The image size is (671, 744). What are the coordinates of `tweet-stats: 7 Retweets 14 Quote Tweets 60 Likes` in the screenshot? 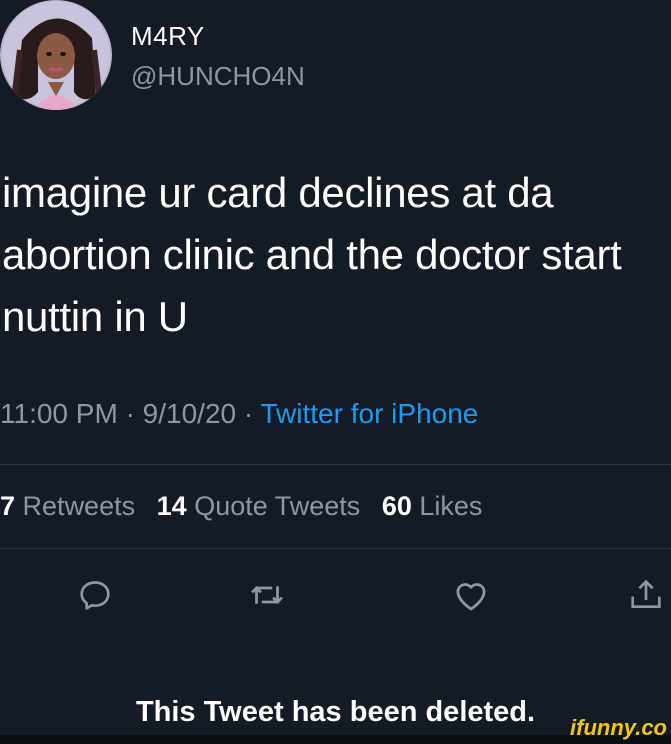 It's located at (241, 506).